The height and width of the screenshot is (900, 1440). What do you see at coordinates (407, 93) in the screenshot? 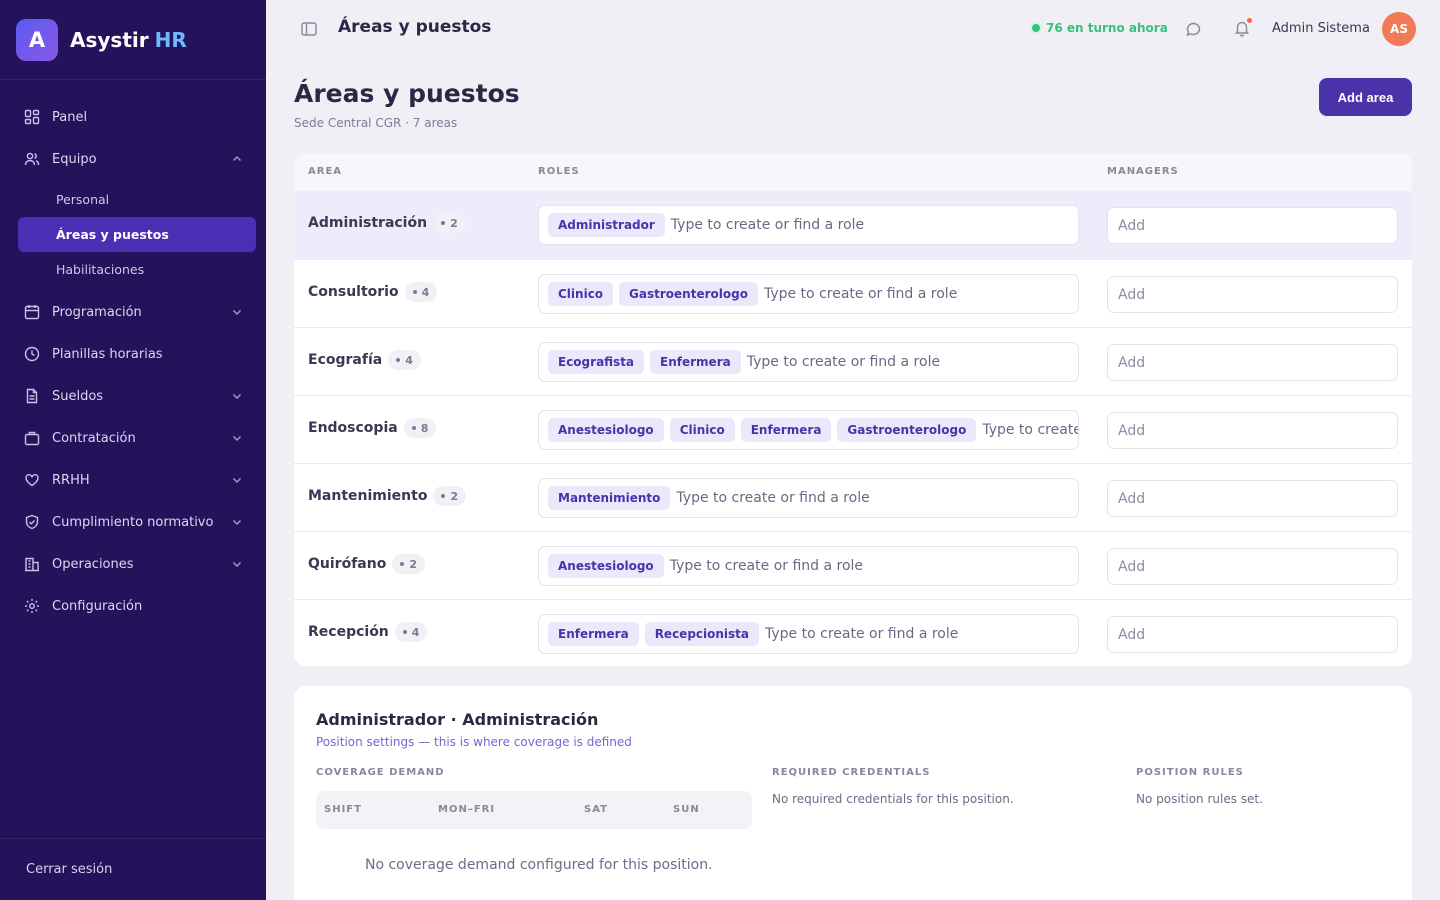
I see `page-title: Áreas y puestos` at bounding box center [407, 93].